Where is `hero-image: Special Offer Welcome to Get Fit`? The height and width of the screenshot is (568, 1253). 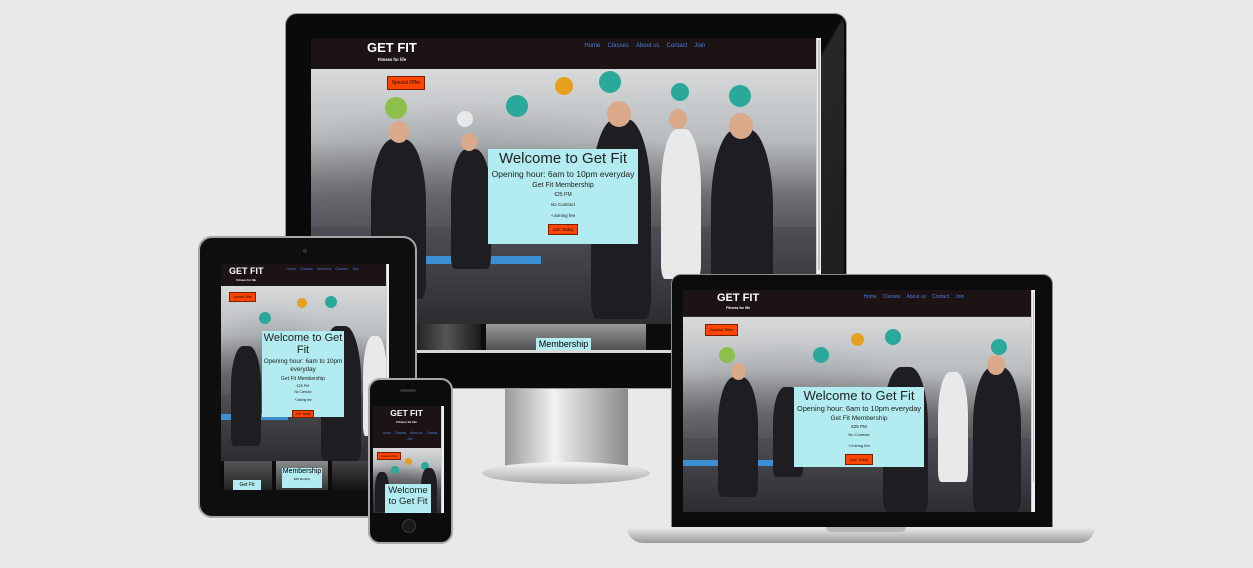 hero-image: Special Offer Welcome to Get Fit is located at coordinates (408, 480).